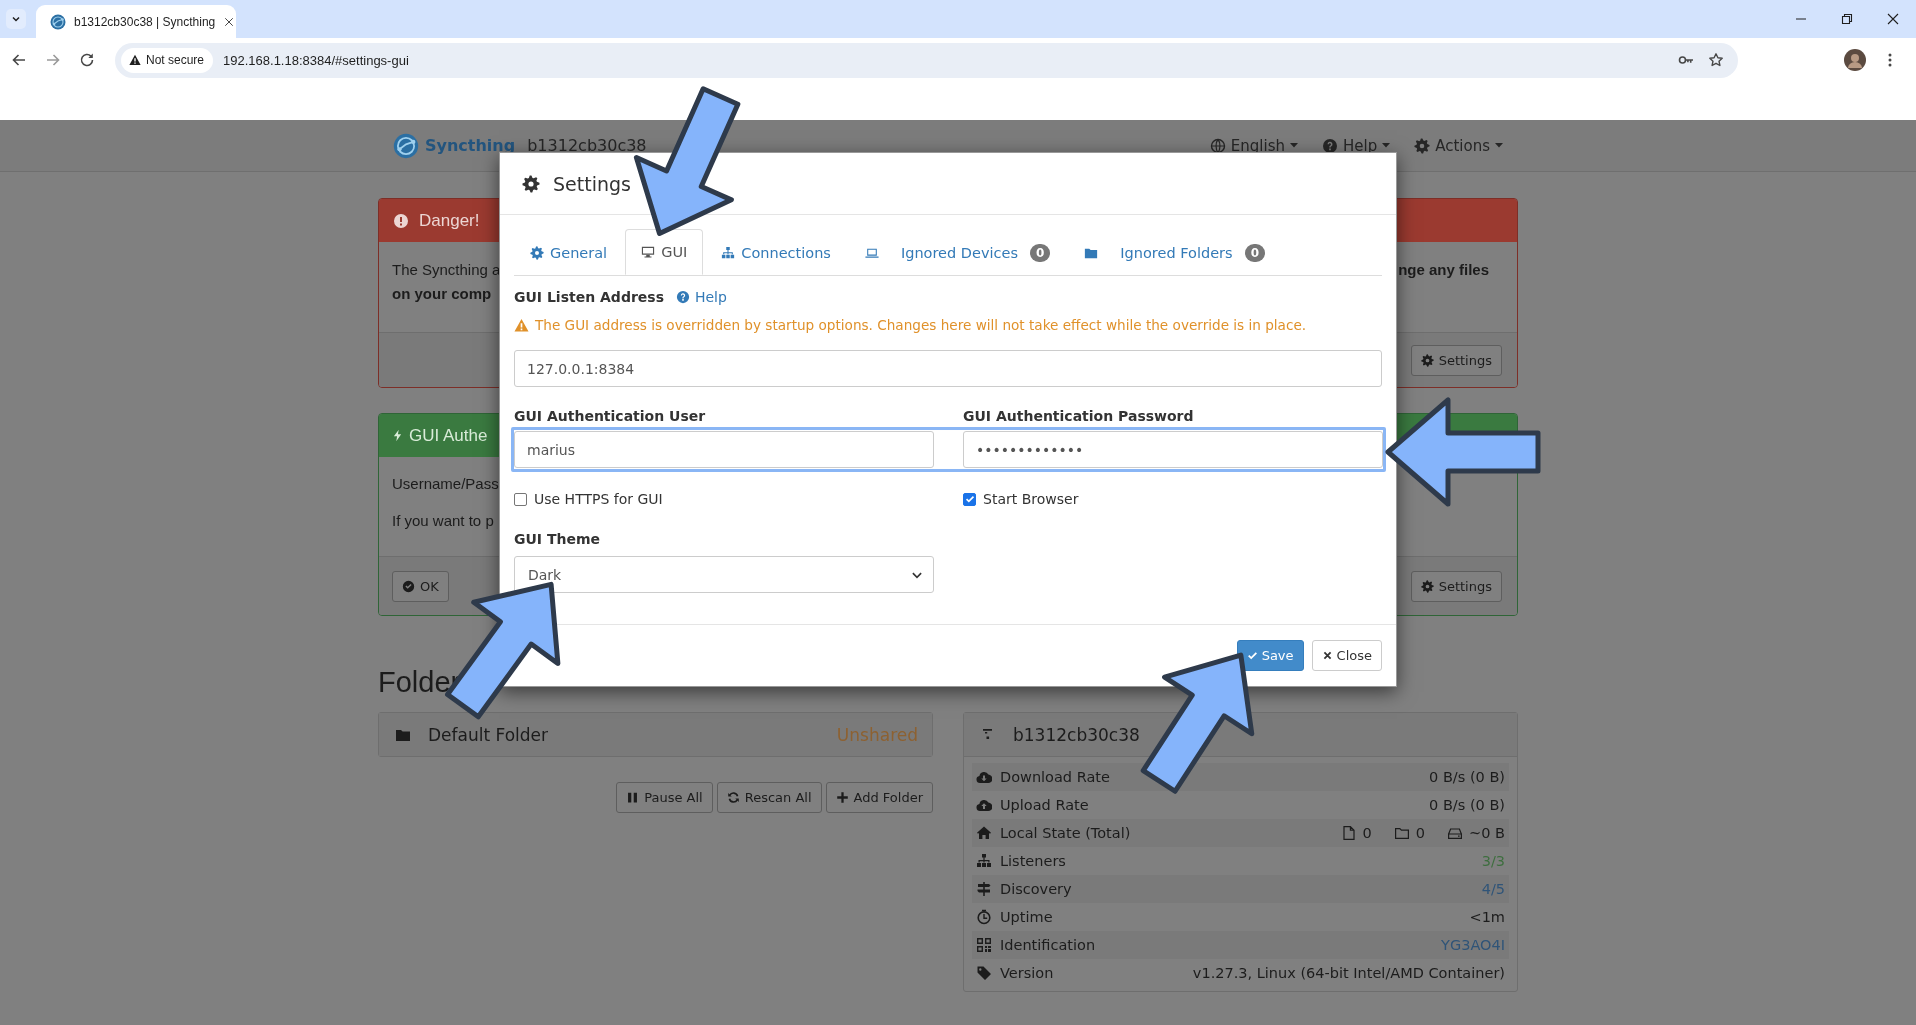  Describe the element at coordinates (1217, 145) in the screenshot. I see `globe-icon` at that location.